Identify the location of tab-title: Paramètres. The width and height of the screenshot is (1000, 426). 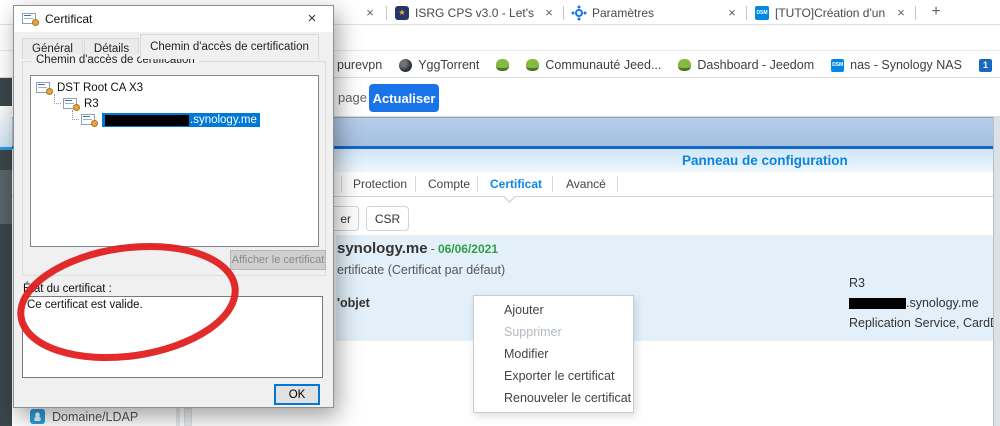
(623, 12).